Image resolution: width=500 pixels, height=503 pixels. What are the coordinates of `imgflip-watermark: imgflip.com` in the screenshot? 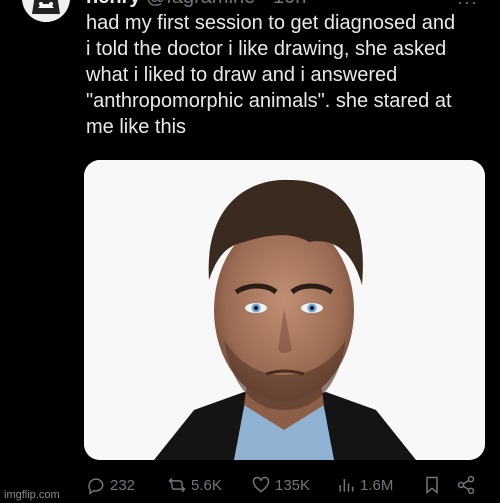 It's located at (32, 495).